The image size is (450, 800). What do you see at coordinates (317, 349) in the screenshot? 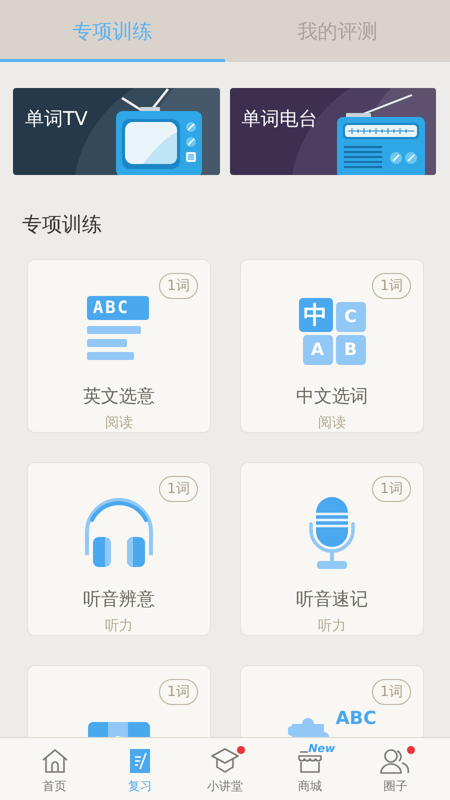
I see `letter-tile: A` at bounding box center [317, 349].